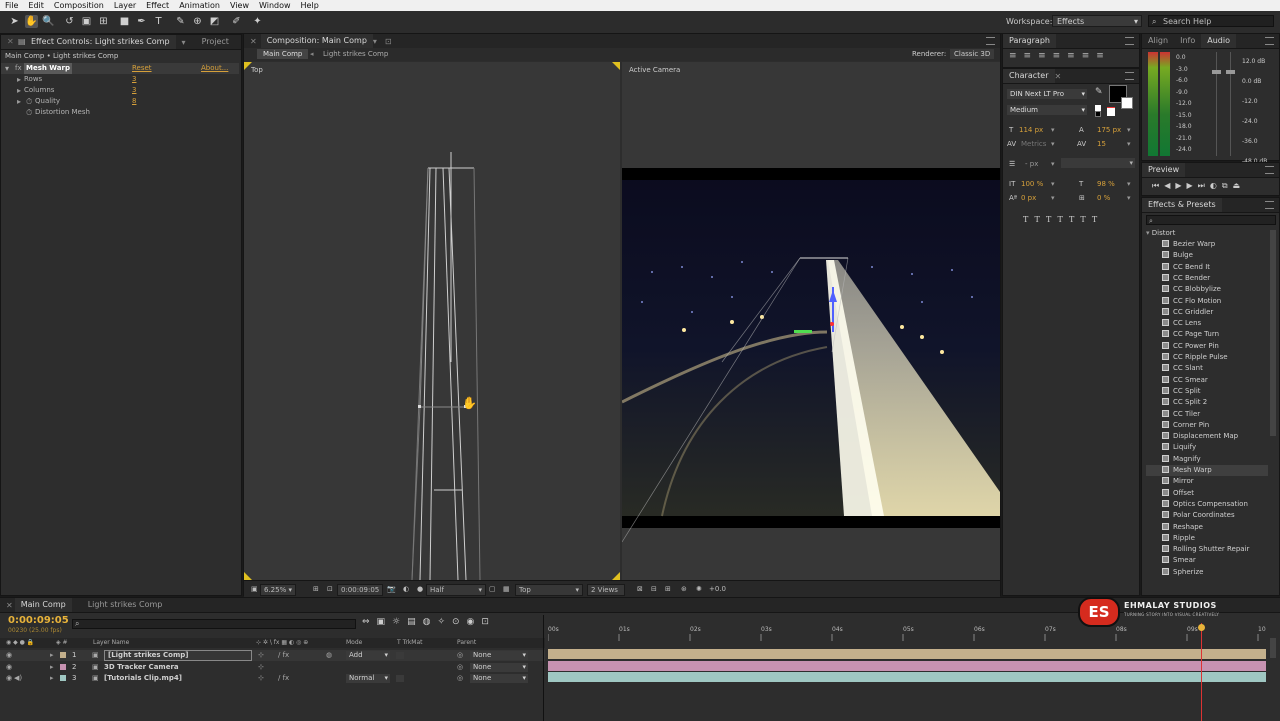 The image size is (1280, 721). What do you see at coordinates (1207, 334) in the screenshot?
I see `effect-item: CC Page Turn` at bounding box center [1207, 334].